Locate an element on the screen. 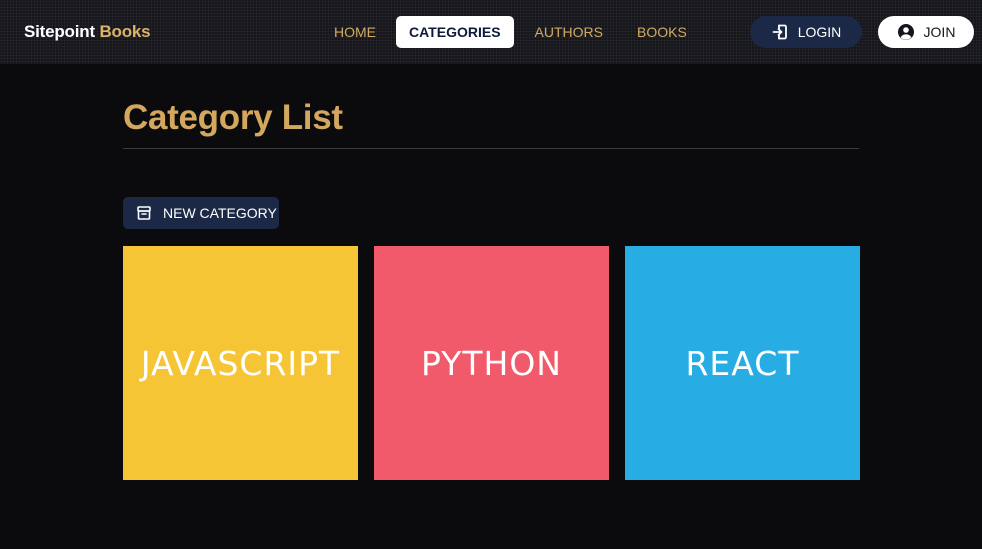  user-circle-icon is located at coordinates (906, 32).